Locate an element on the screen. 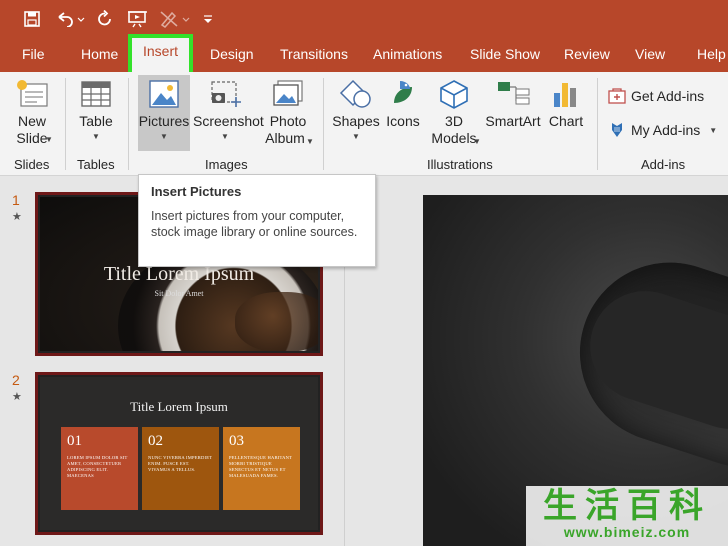 The image size is (728, 546). icons-button: Icons is located at coordinates (403, 104).